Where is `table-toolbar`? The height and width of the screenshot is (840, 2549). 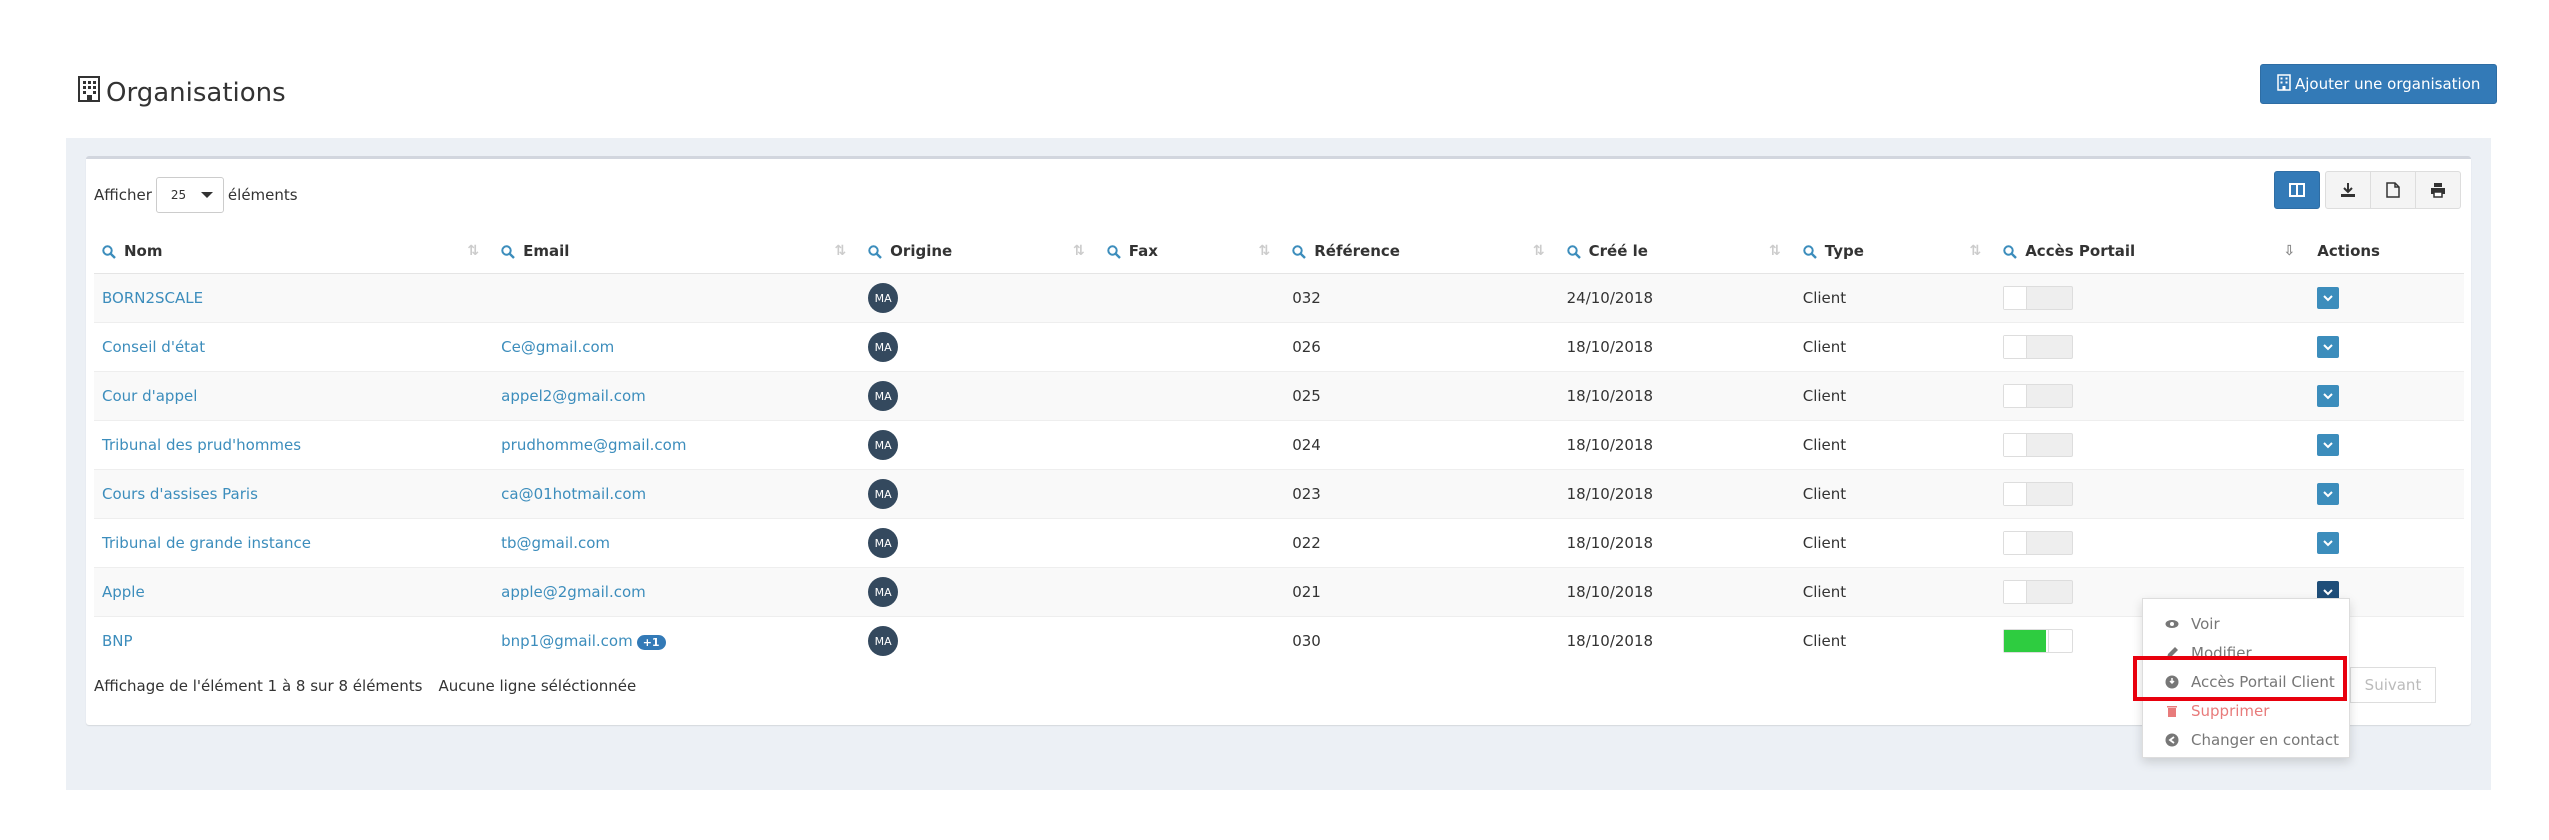
table-toolbar is located at coordinates (2367, 190).